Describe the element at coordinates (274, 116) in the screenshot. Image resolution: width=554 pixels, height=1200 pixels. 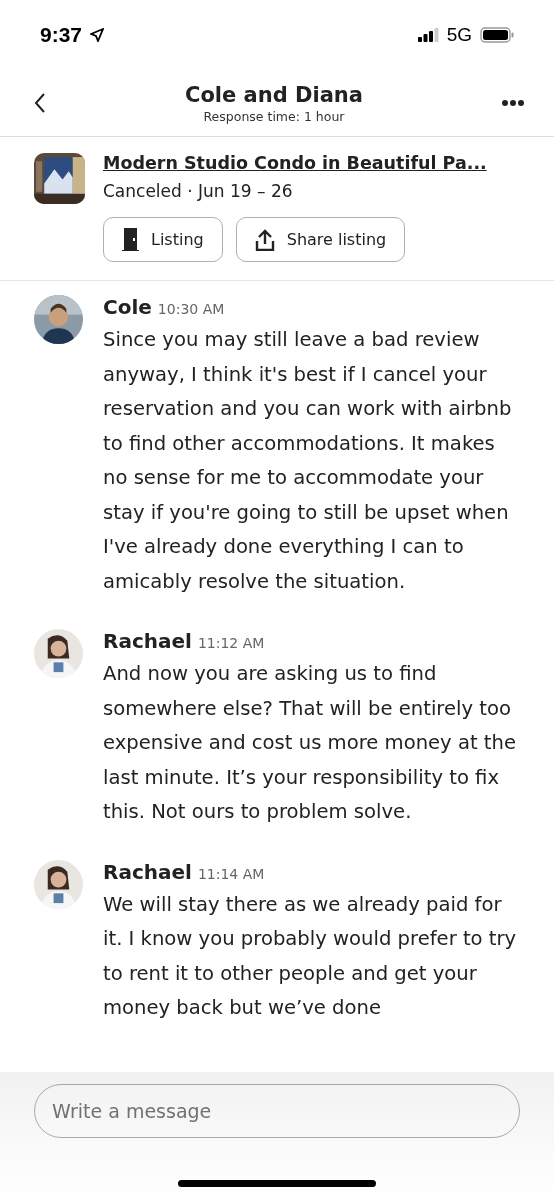
I see `response-time: Response time: 1 hour` at that location.